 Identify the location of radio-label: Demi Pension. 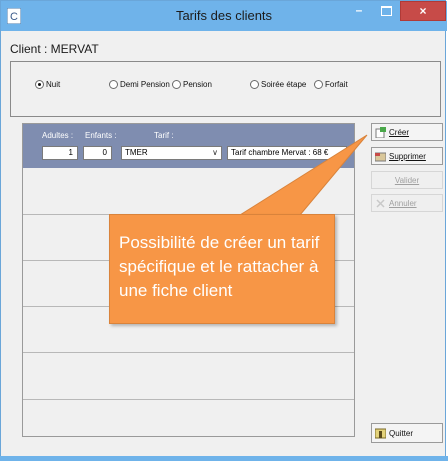
(145, 84).